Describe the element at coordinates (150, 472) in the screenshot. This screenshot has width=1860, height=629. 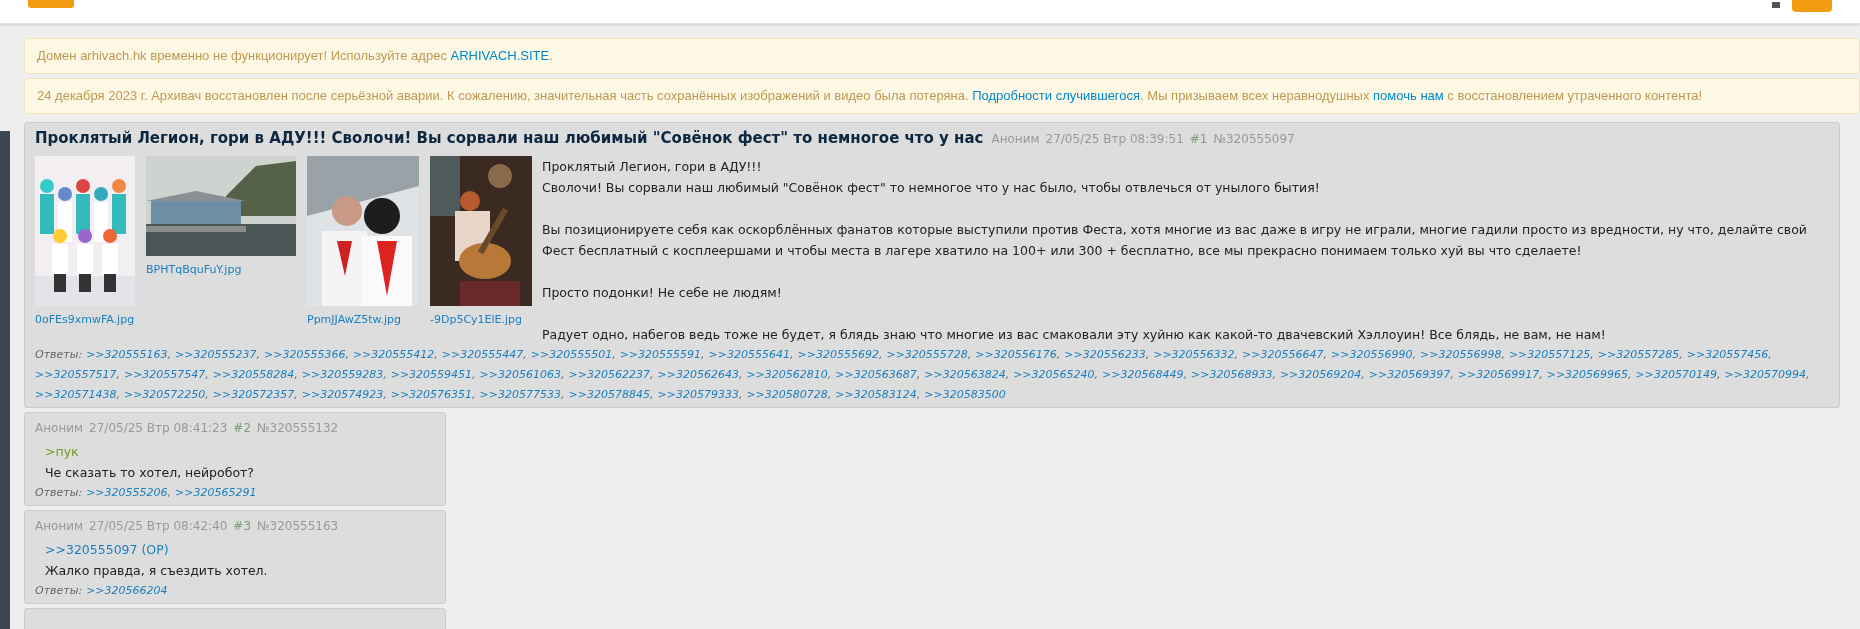
I see `post-text: Че сказать то хотел, нейробот?` at that location.